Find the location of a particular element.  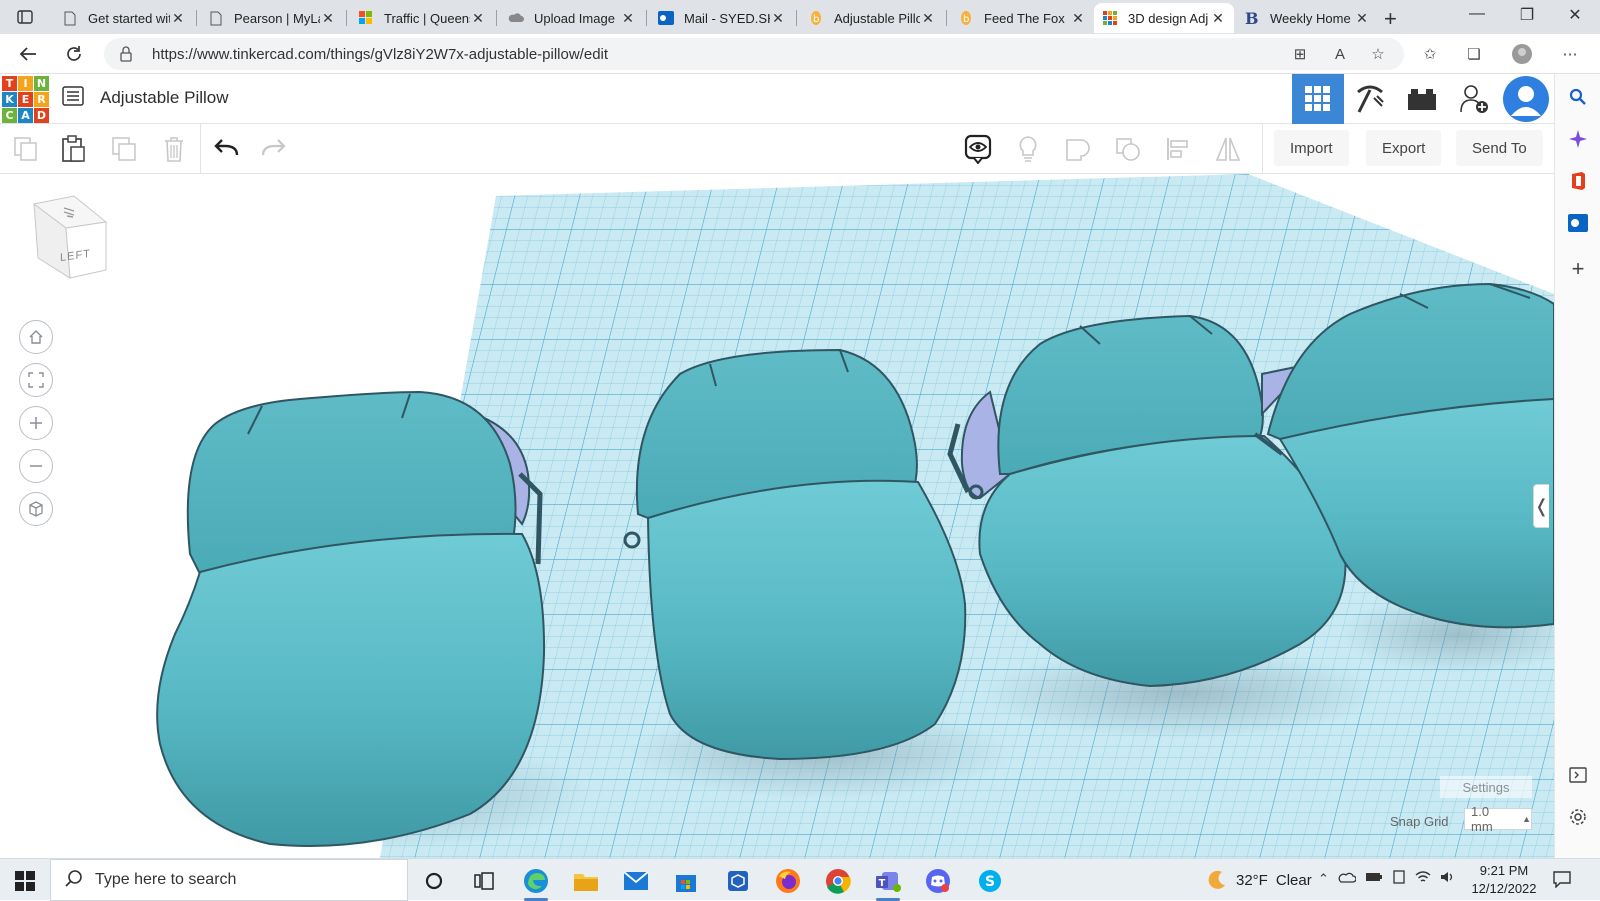

eye-bubble-icon is located at coordinates (978, 149).